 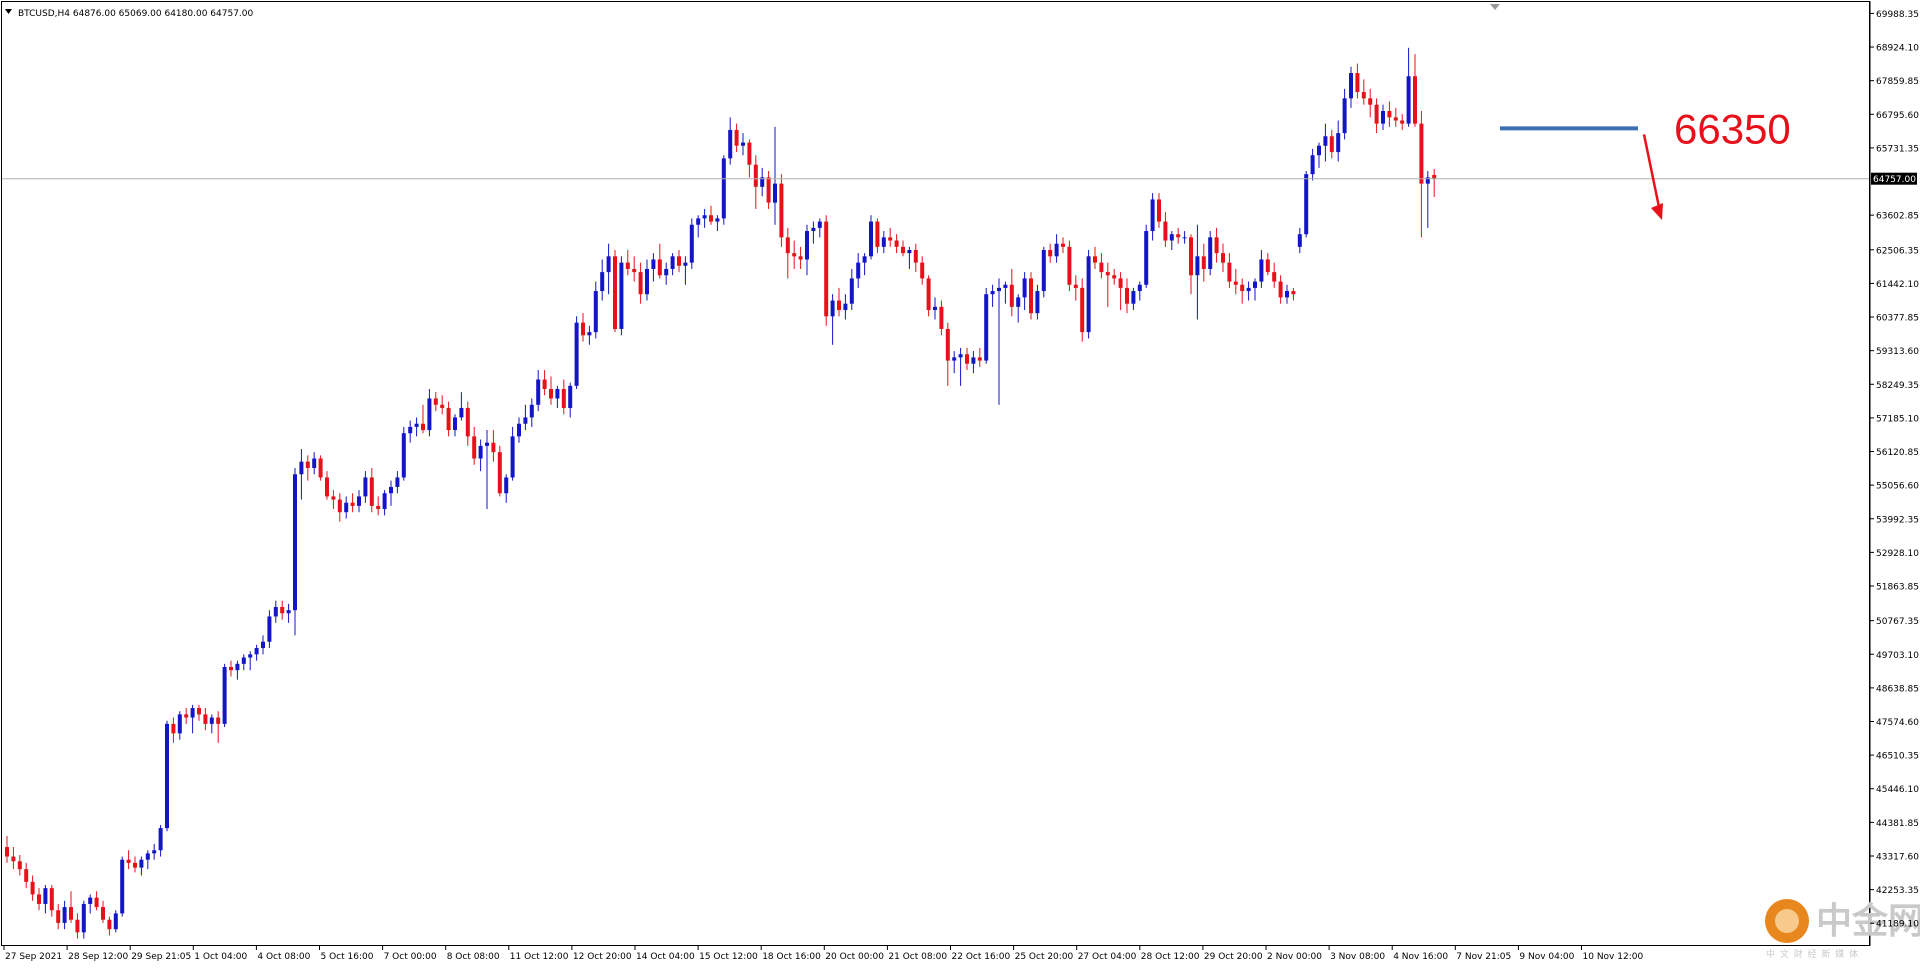 What do you see at coordinates (917, 957) in the screenshot?
I see `x-tick-label: 21 Oct 08:00` at bounding box center [917, 957].